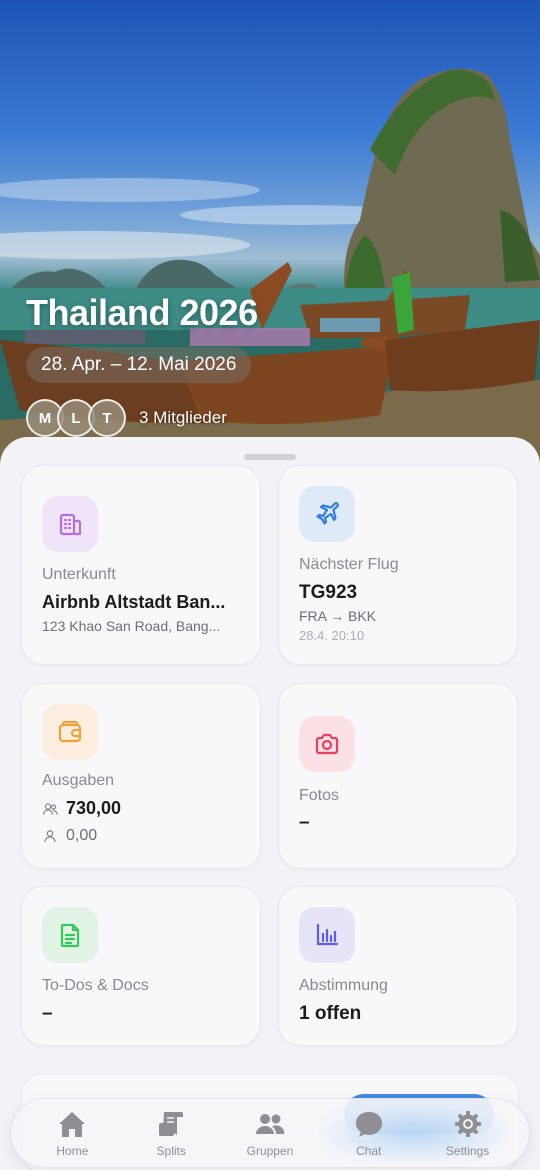 The image size is (540, 1170). Describe the element at coordinates (398, 776) in the screenshot. I see `photos-card: Fotos –` at that location.